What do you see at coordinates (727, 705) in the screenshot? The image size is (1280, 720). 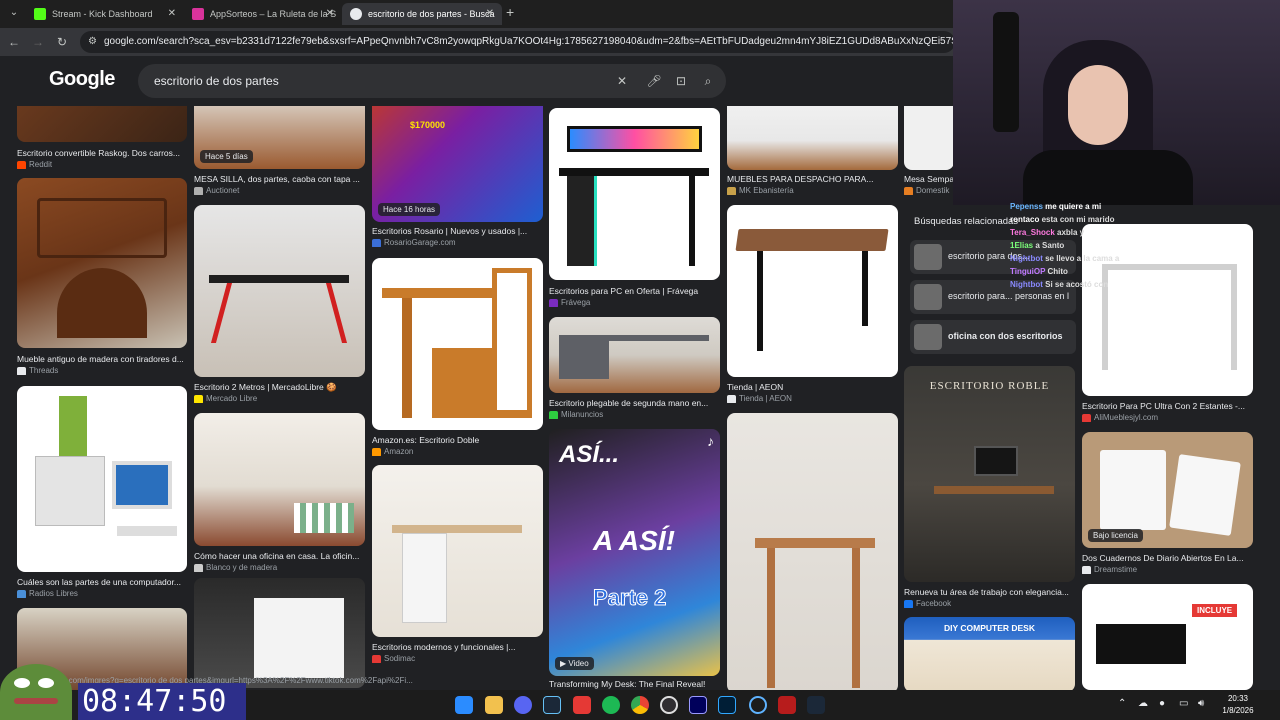 I see `photoshop-icon` at bounding box center [727, 705].